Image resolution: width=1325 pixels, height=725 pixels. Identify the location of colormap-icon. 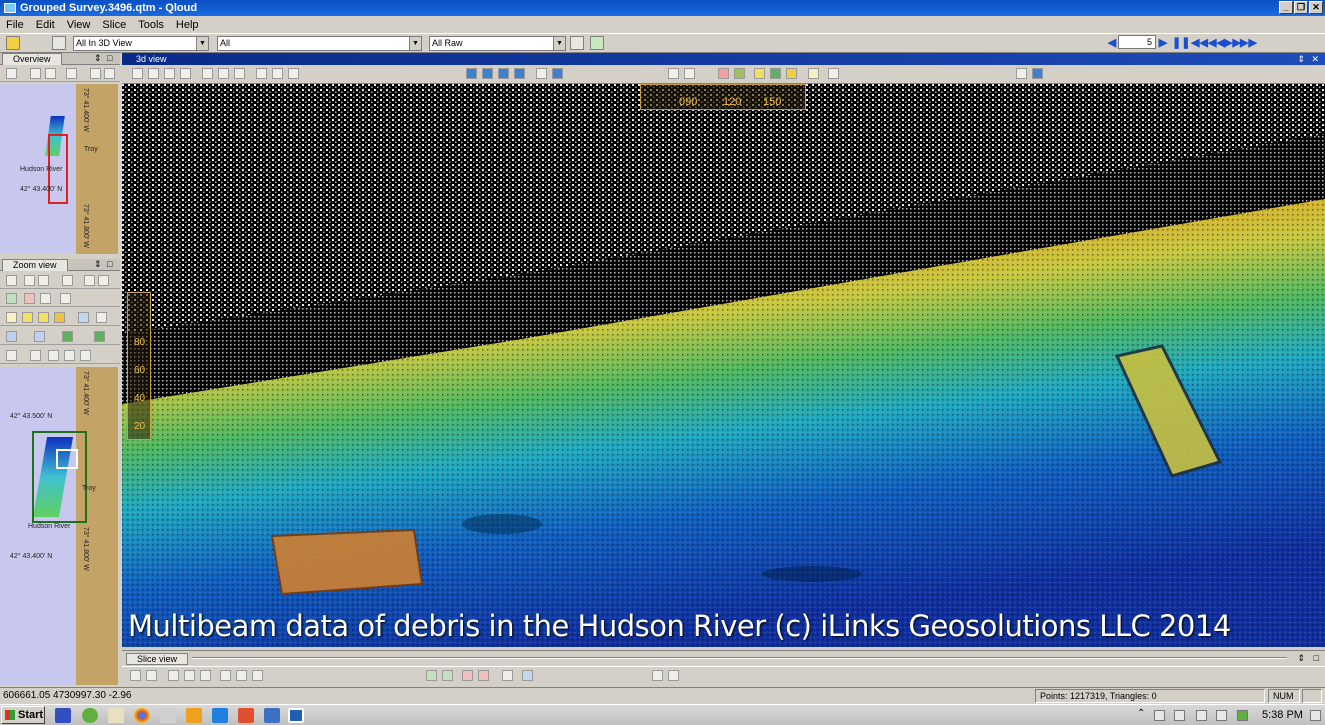
(775, 73).